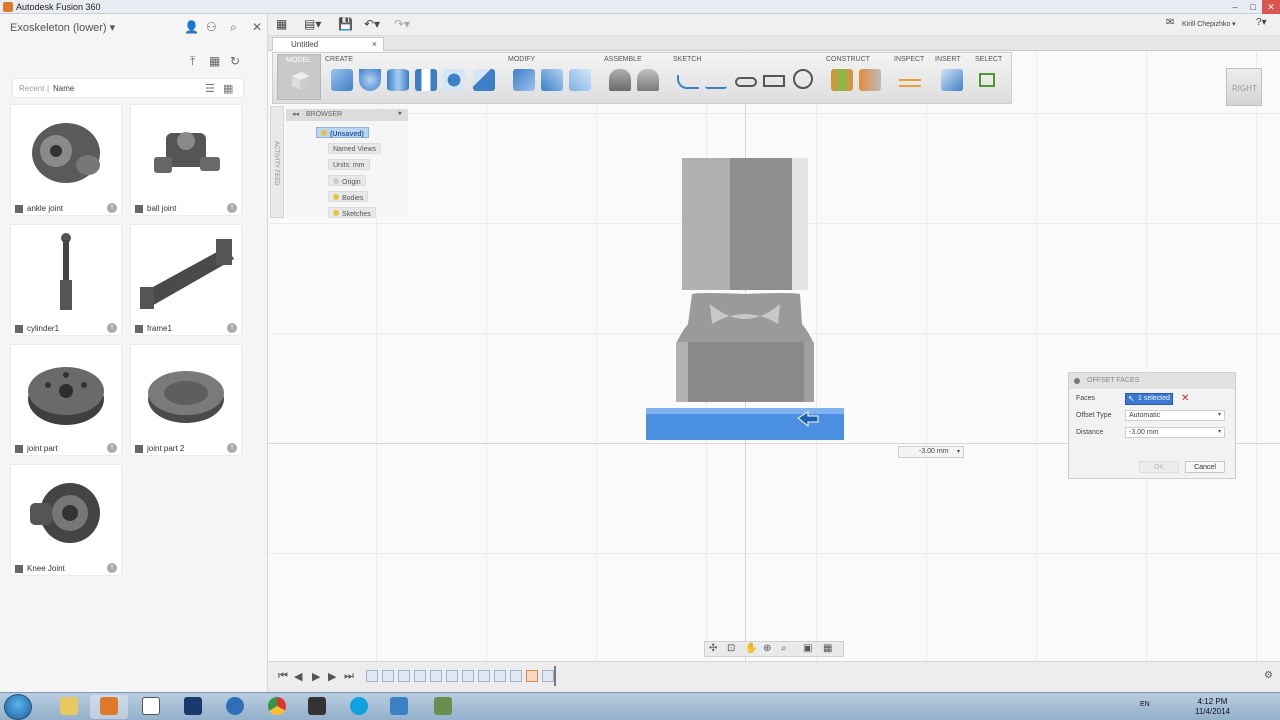  I want to click on look-at-icon: ⊡, so click(731, 648).